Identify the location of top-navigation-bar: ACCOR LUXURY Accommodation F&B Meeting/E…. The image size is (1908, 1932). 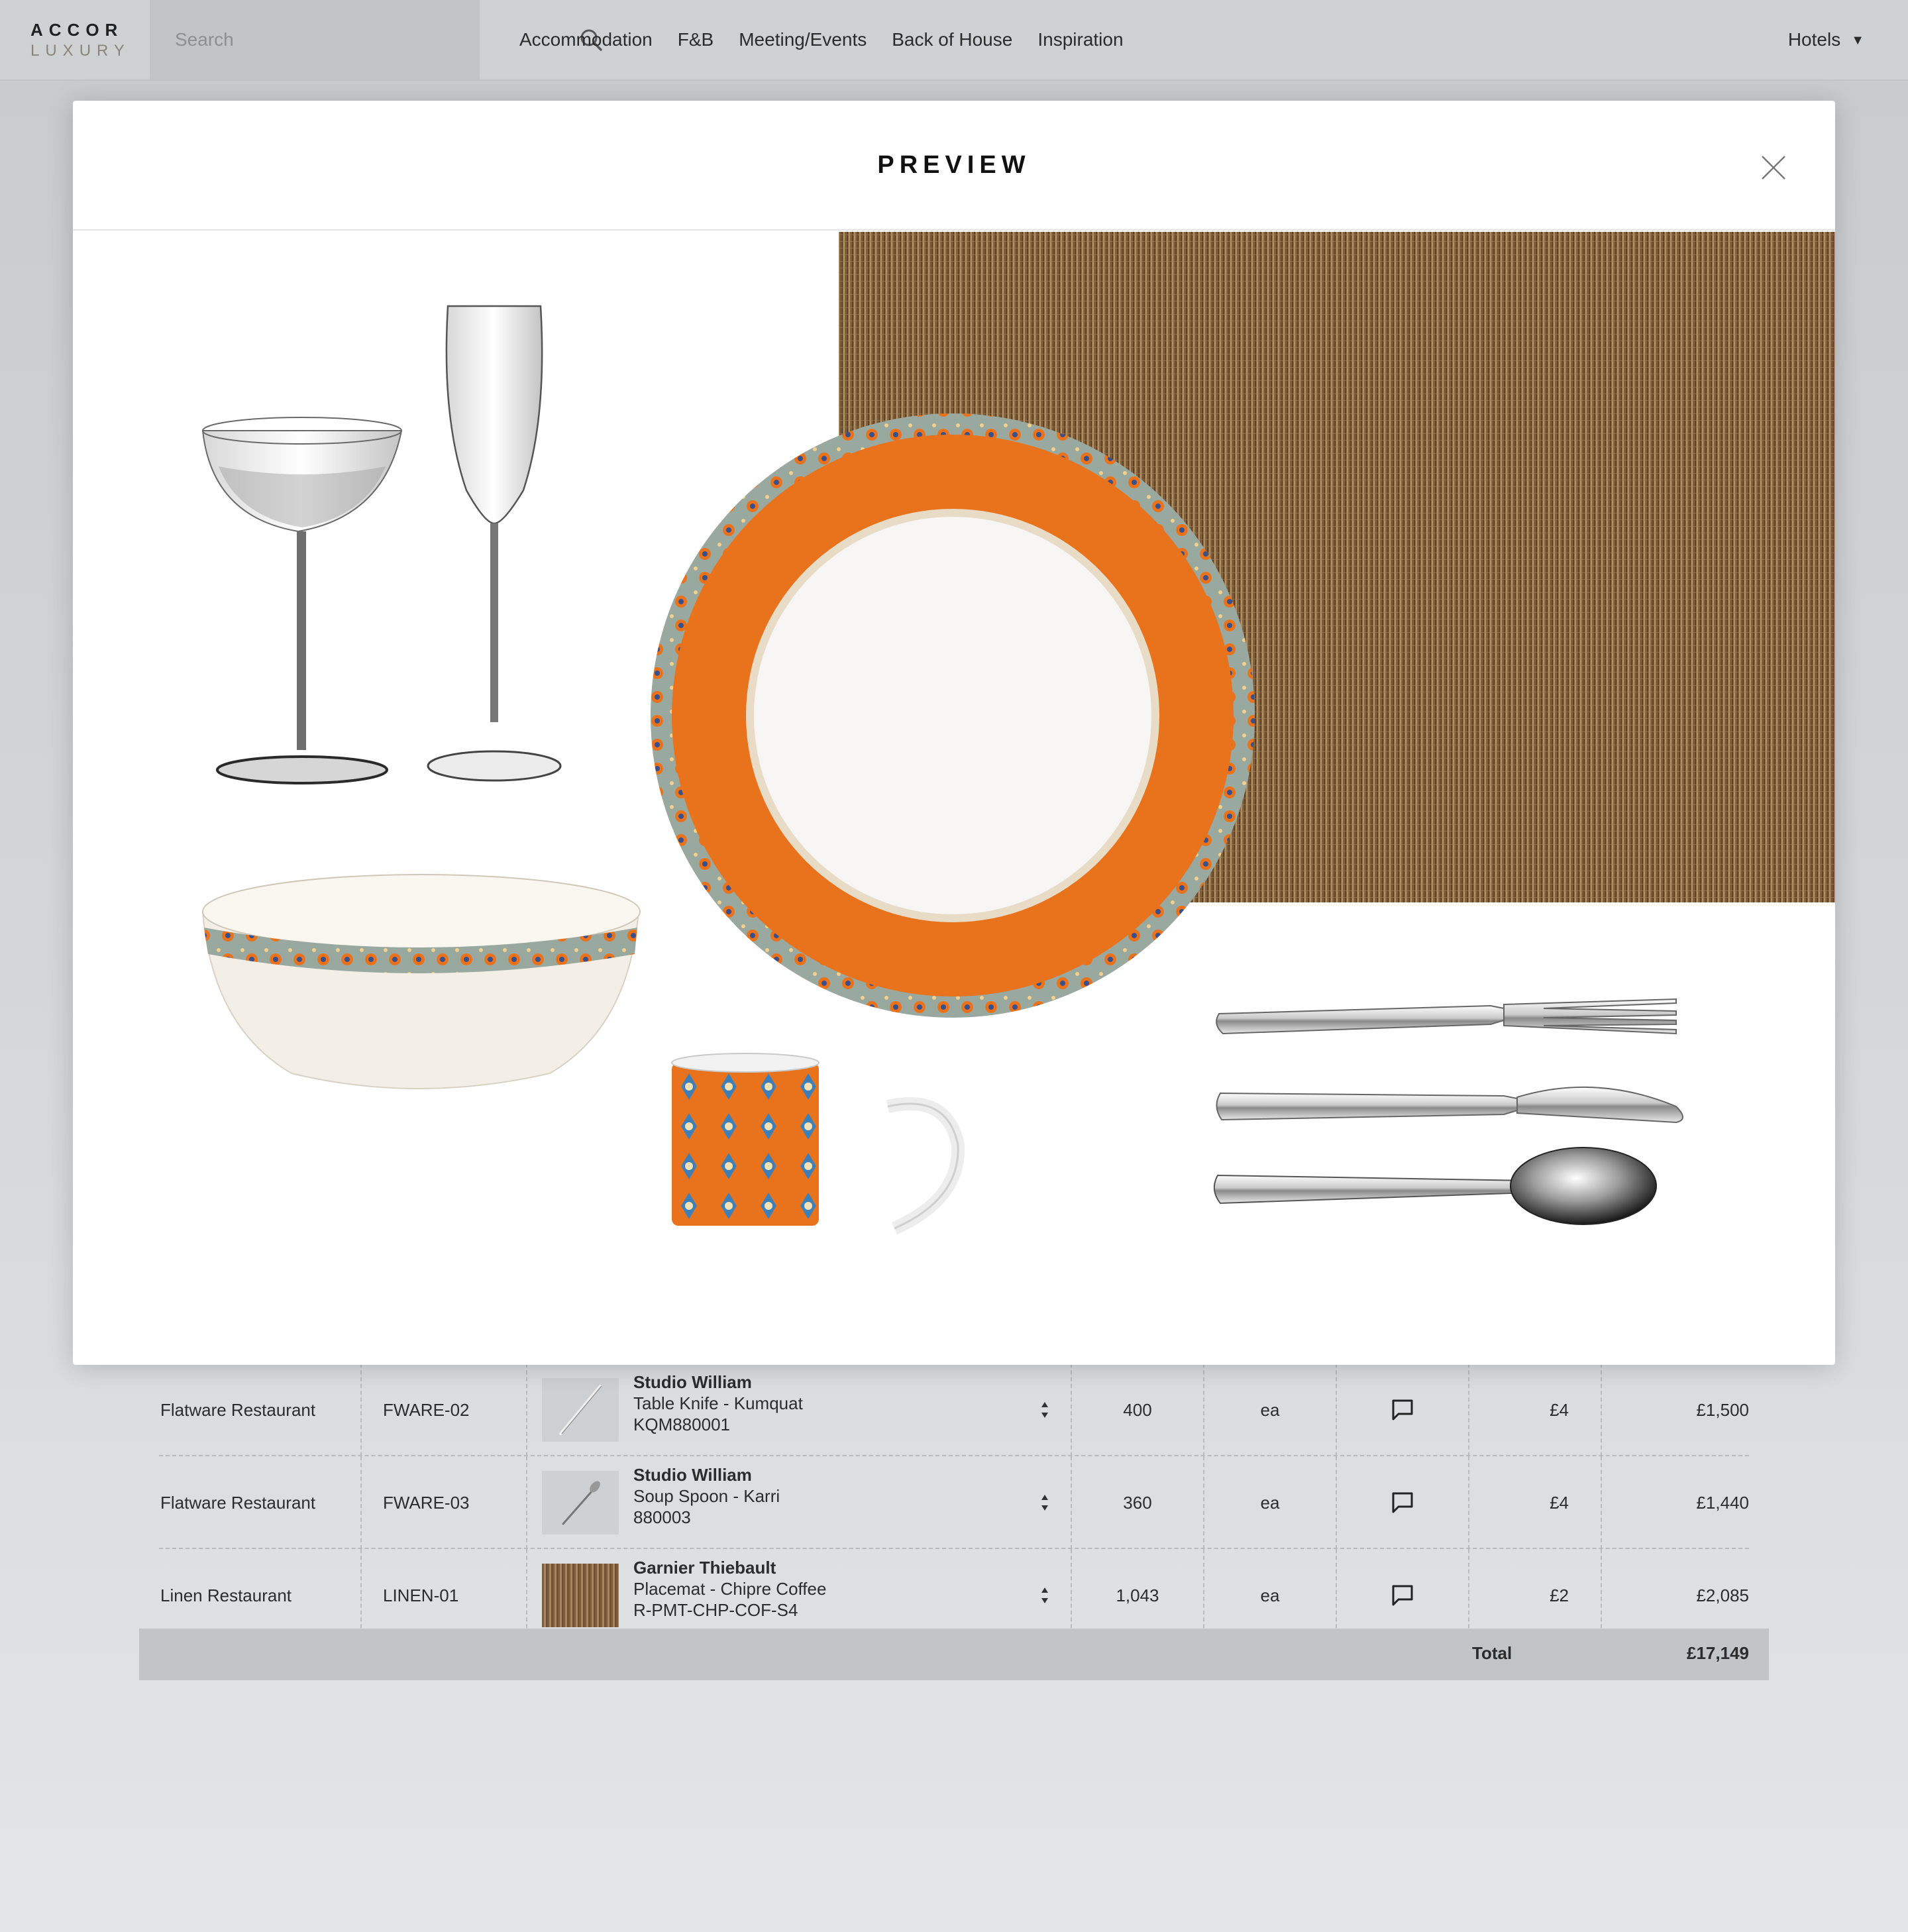
(954, 40).